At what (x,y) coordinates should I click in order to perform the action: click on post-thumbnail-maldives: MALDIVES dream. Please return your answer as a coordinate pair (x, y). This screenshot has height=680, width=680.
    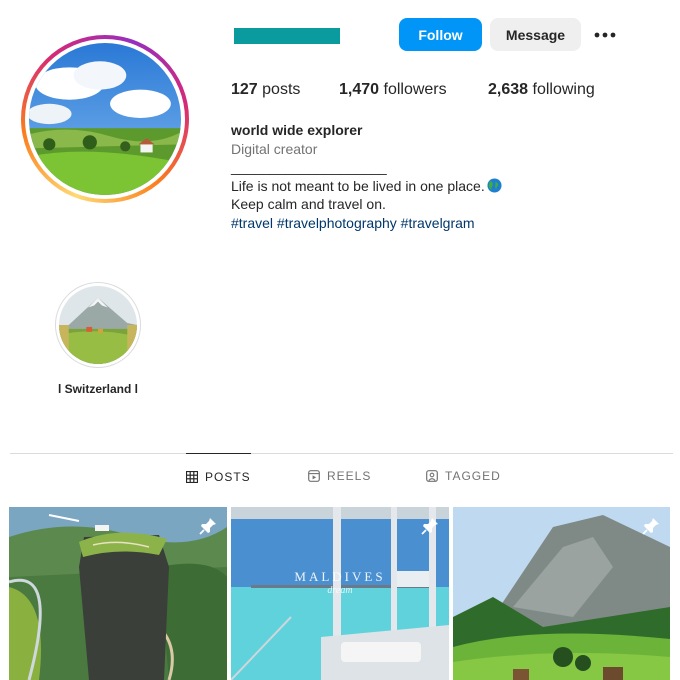
    Looking at the image, I should click on (340, 593).